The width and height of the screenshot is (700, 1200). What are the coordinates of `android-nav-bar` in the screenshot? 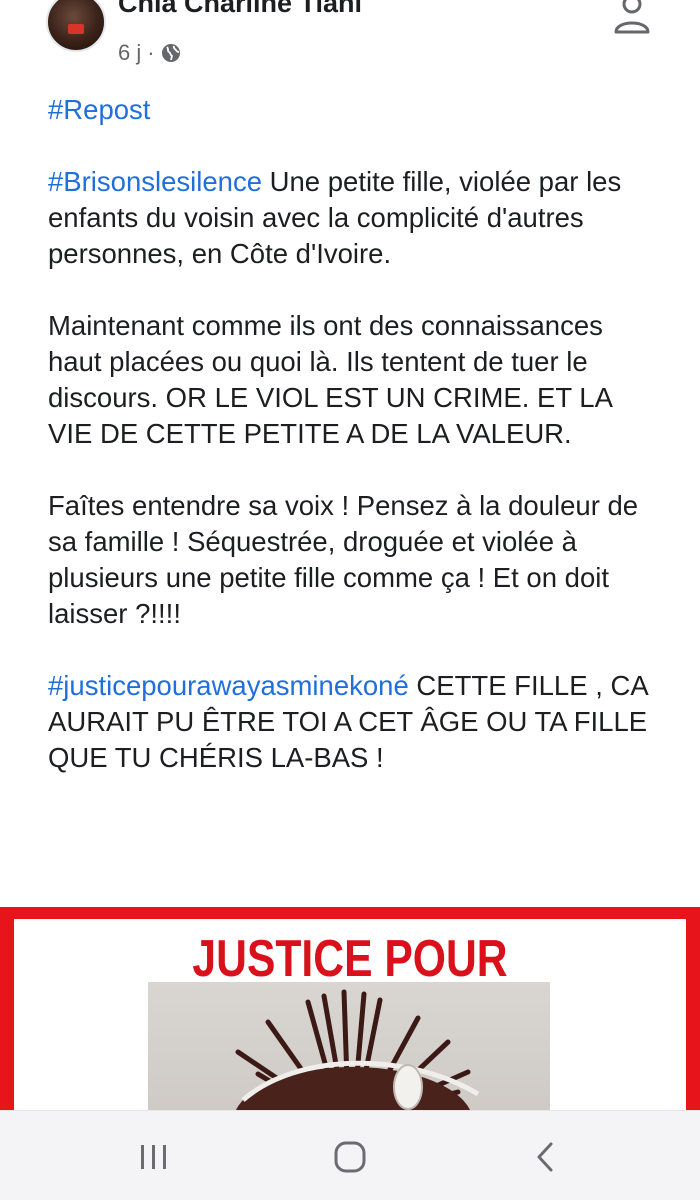 It's located at (350, 1155).